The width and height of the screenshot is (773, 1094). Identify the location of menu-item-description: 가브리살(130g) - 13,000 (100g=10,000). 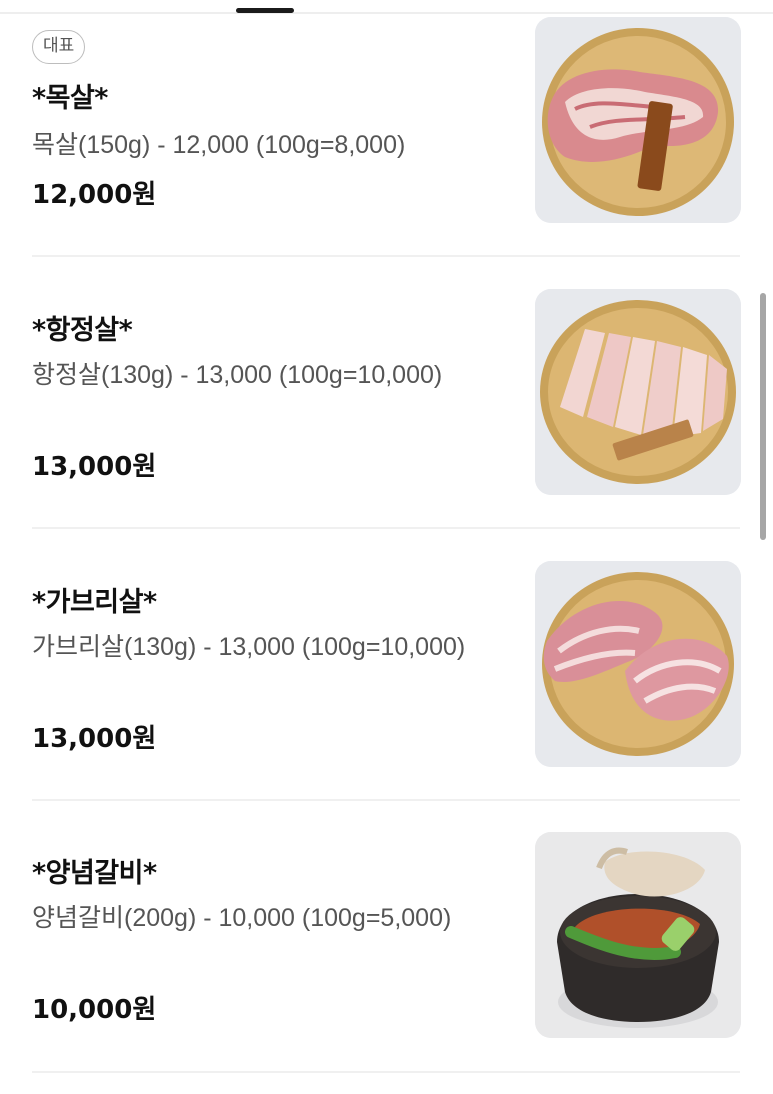
(249, 647).